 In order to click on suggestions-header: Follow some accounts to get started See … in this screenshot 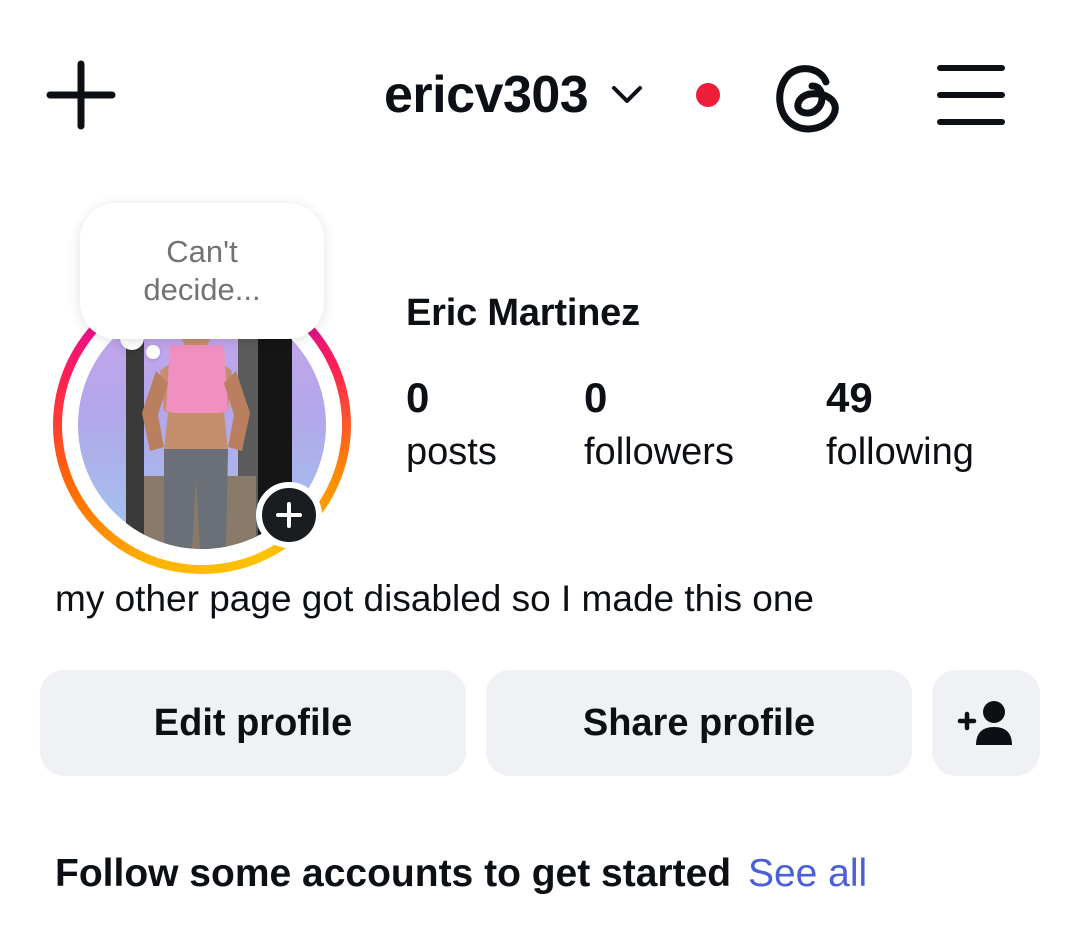, I will do `click(461, 874)`.